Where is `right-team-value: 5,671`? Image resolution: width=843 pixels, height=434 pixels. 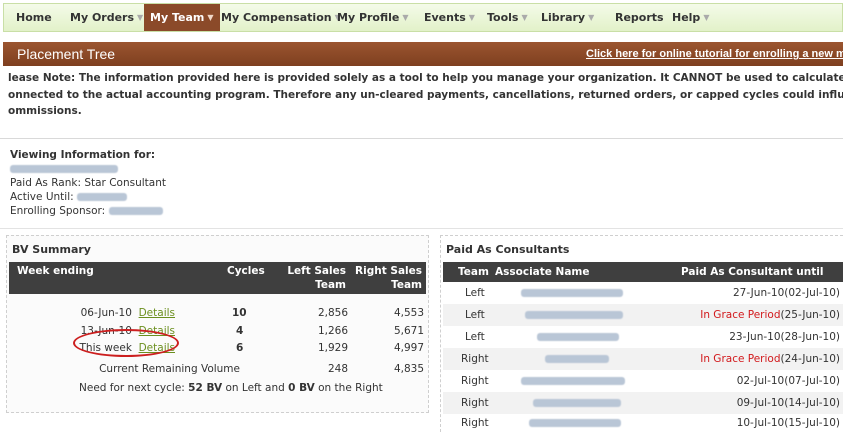 right-team-value: 5,671 is located at coordinates (408, 331).